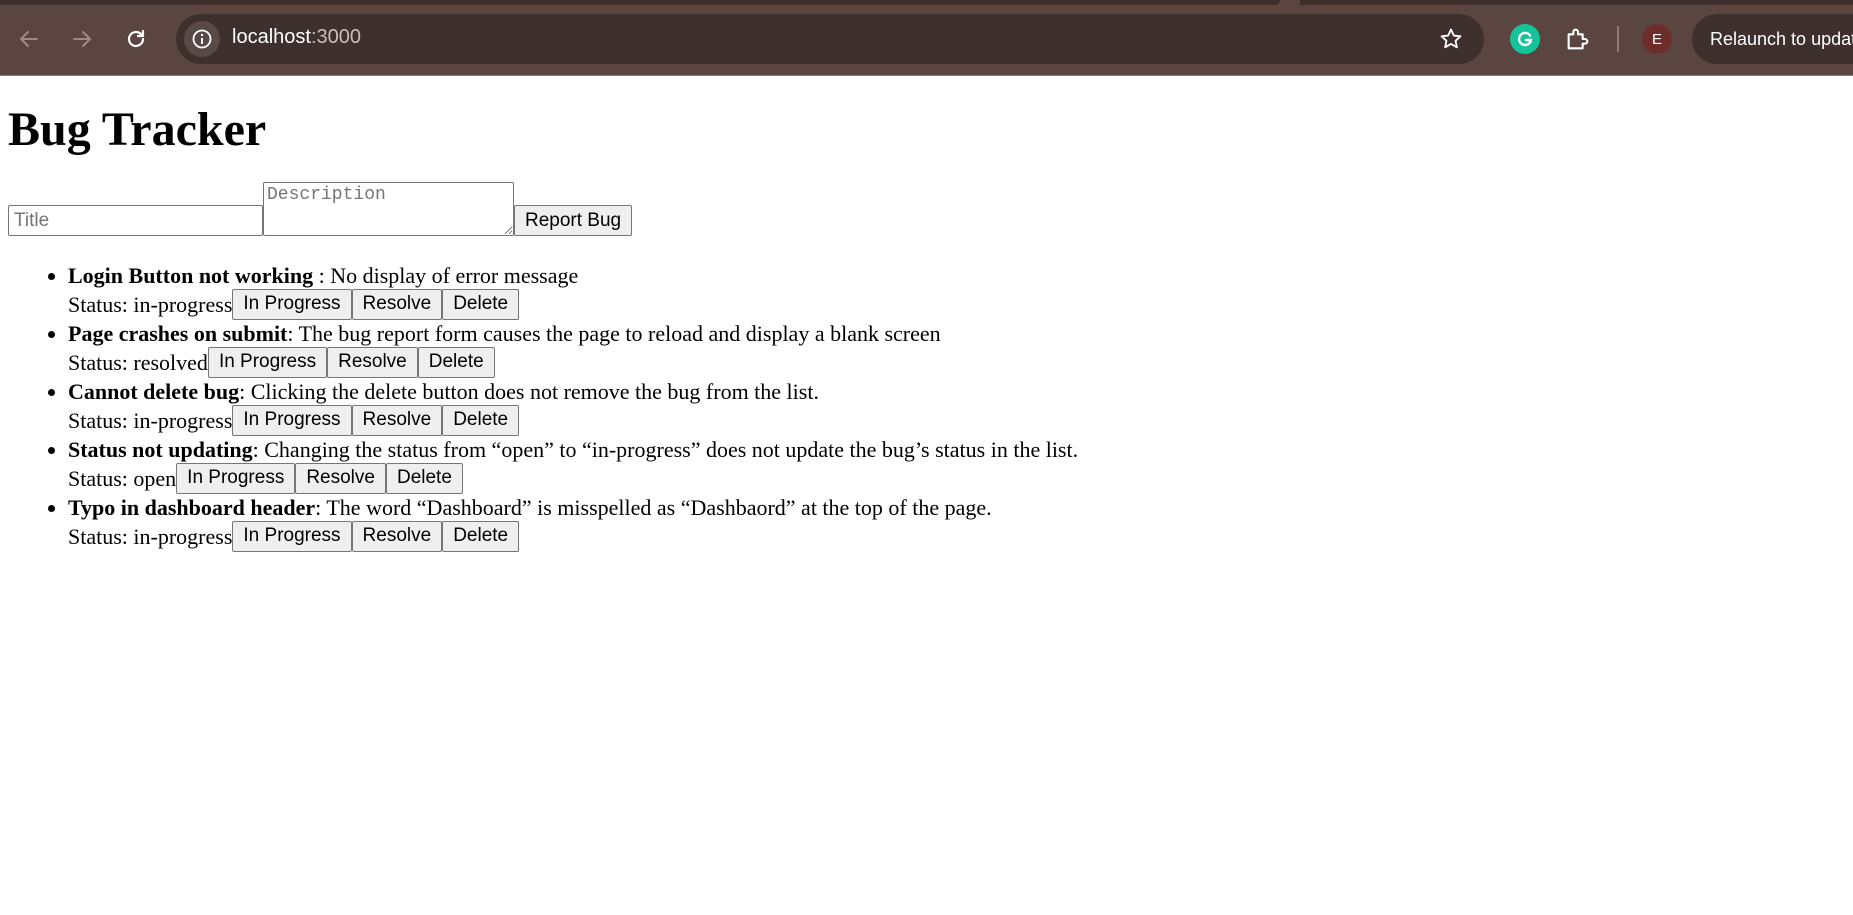  Describe the element at coordinates (335, 37) in the screenshot. I see `url-port: :3000` at that location.